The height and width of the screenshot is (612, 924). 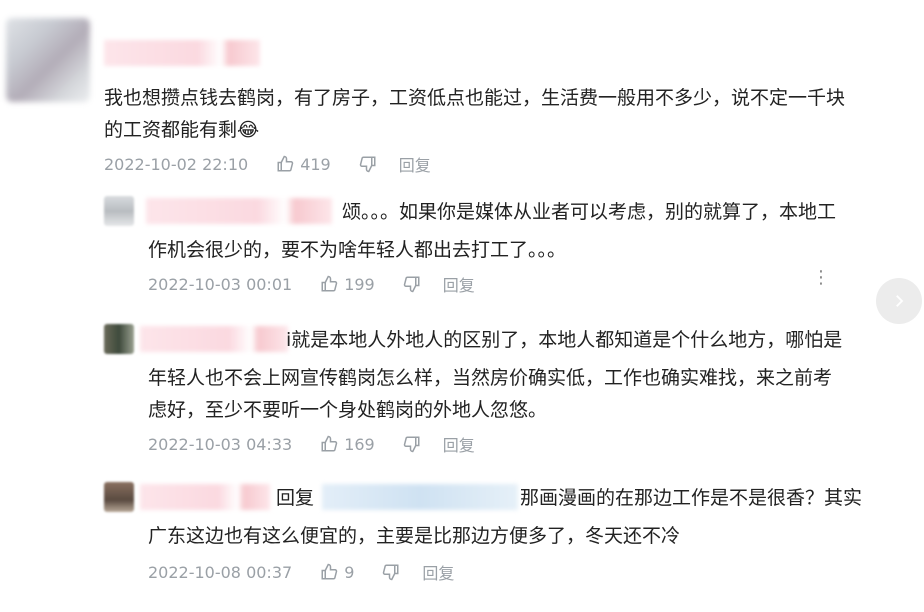 What do you see at coordinates (295, 498) in the screenshot?
I see `reply-prefix: 回复` at bounding box center [295, 498].